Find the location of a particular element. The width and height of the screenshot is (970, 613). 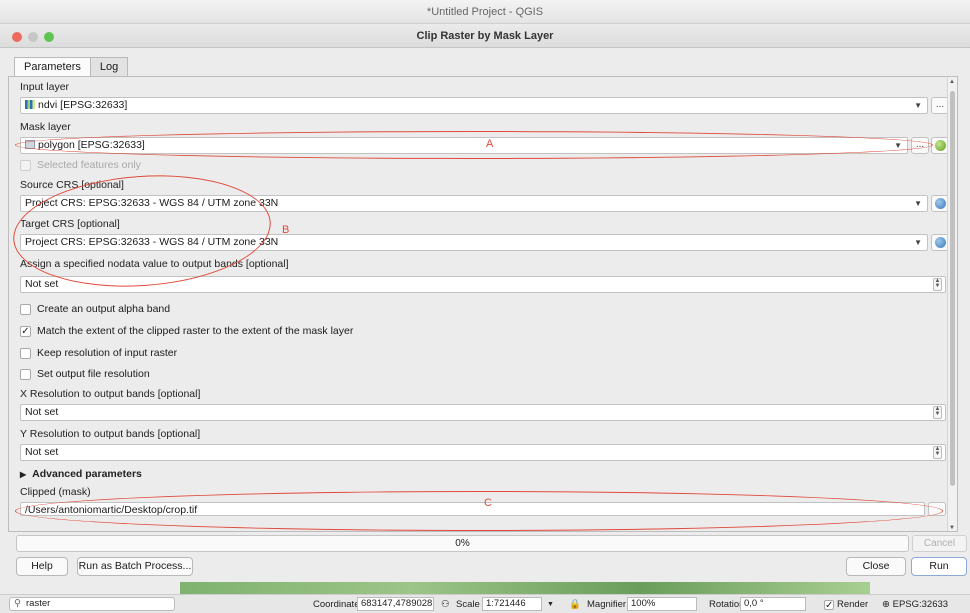

search-value: raster is located at coordinates (38, 603).